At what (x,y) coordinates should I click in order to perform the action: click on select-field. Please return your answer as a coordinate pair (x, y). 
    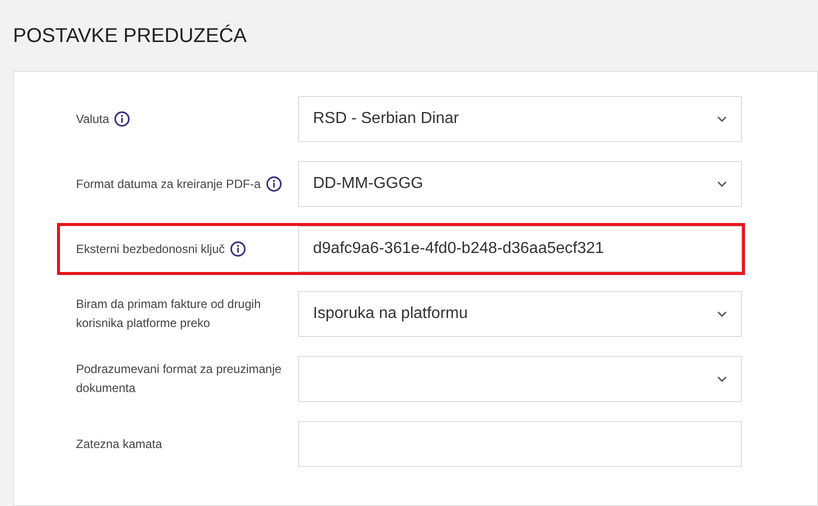
    Looking at the image, I should click on (520, 379).